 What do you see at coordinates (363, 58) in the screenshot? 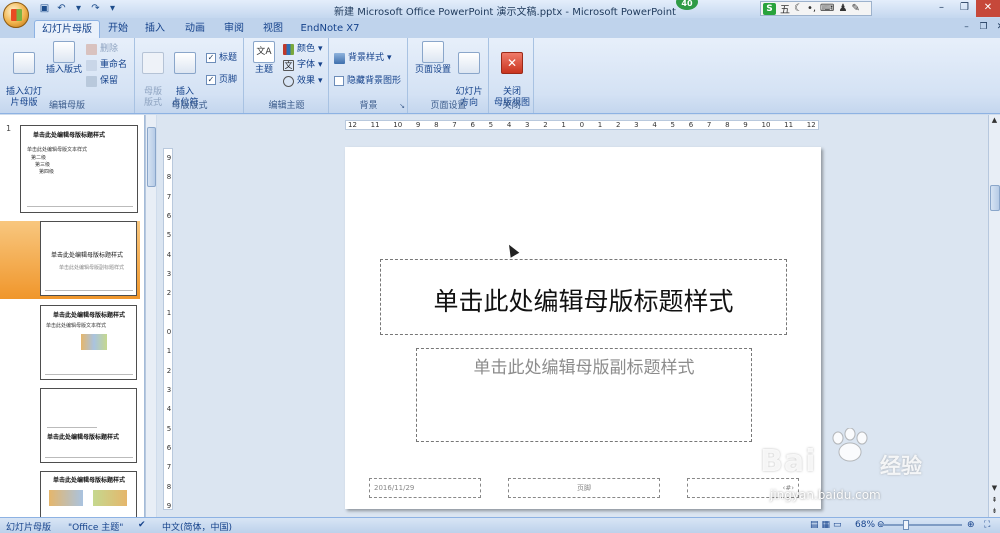
I see `background-styles-button: 背景样式 ▾` at bounding box center [363, 58].